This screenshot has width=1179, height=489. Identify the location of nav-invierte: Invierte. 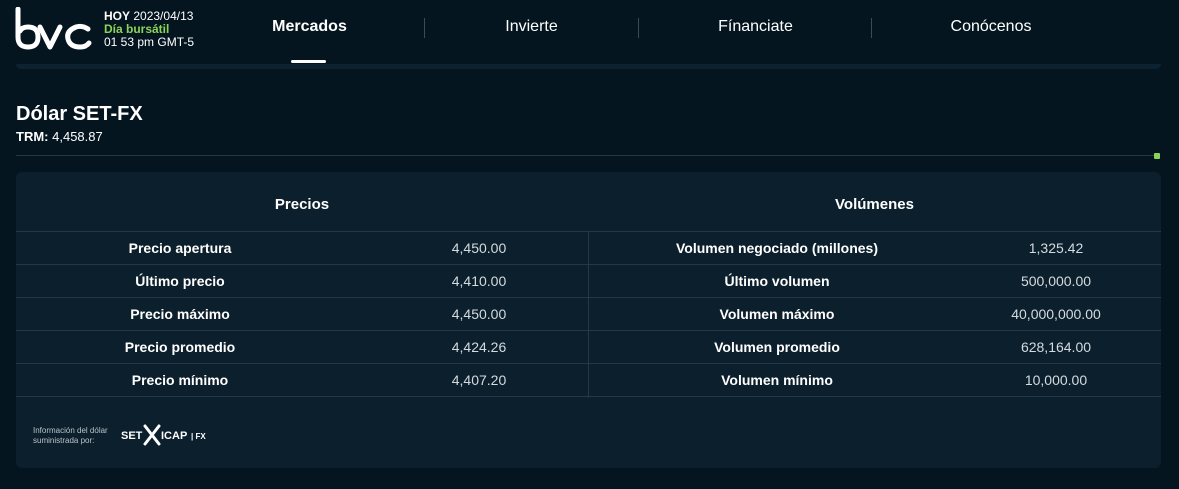
(531, 29).